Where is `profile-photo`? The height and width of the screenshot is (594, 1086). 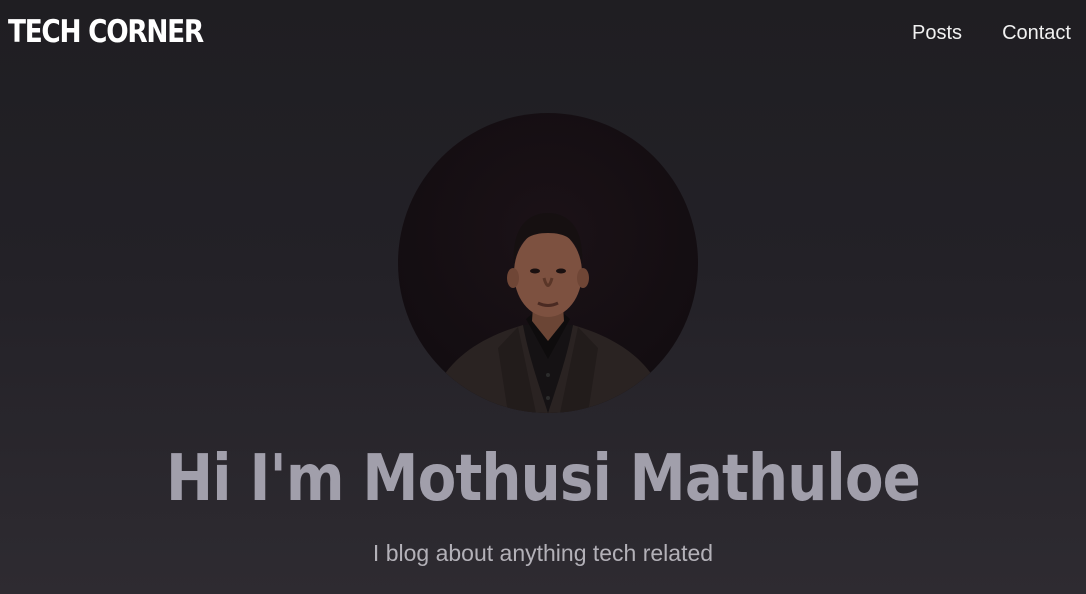 profile-photo is located at coordinates (548, 263).